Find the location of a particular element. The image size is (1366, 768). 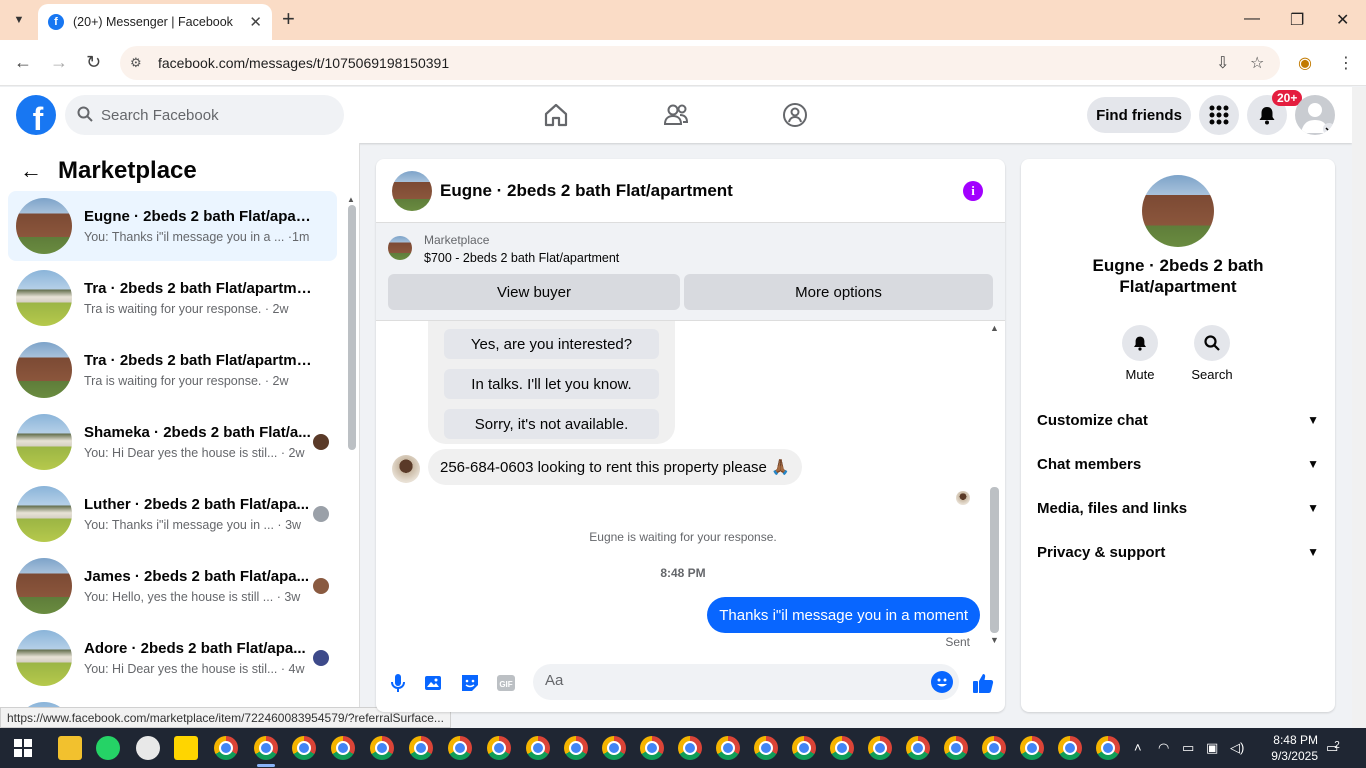

conversation-list-scrollbar is located at coordinates (352, 327).